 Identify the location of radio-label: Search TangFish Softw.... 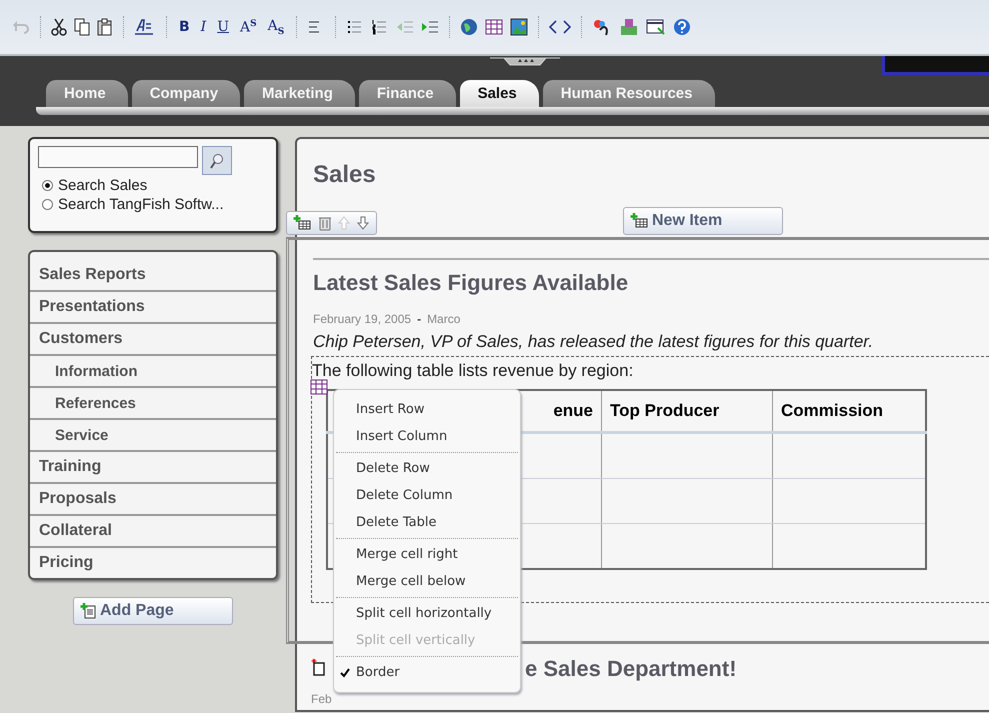
(141, 204).